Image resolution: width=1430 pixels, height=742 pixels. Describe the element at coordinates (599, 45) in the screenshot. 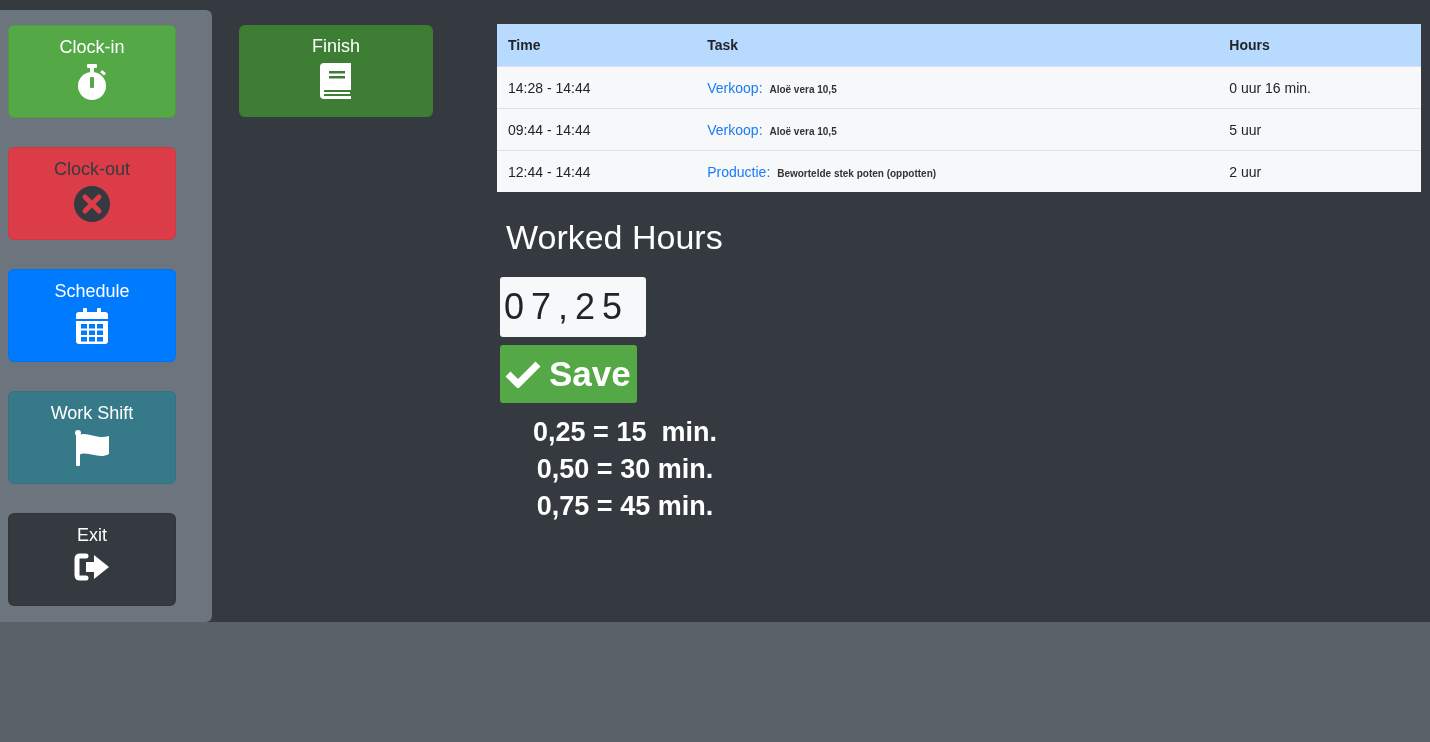

I see `column-header: Time` at that location.